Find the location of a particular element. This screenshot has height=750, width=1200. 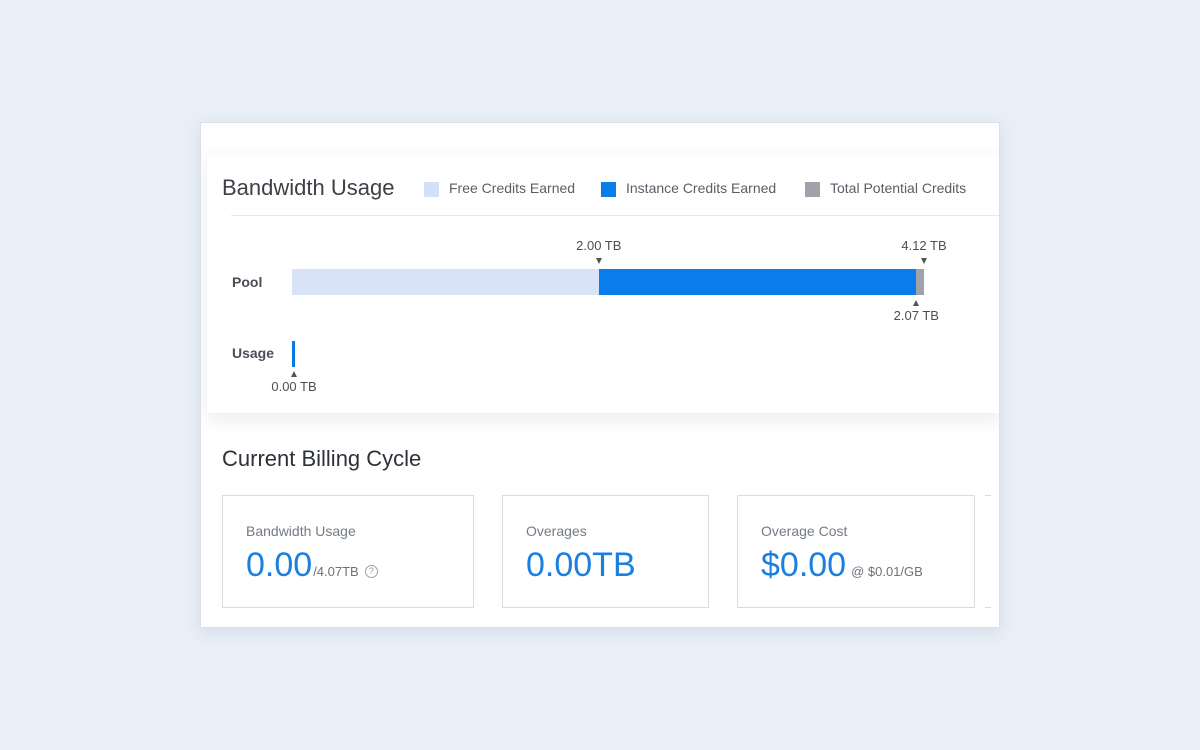

usage-marker-arrow is located at coordinates (294, 374).